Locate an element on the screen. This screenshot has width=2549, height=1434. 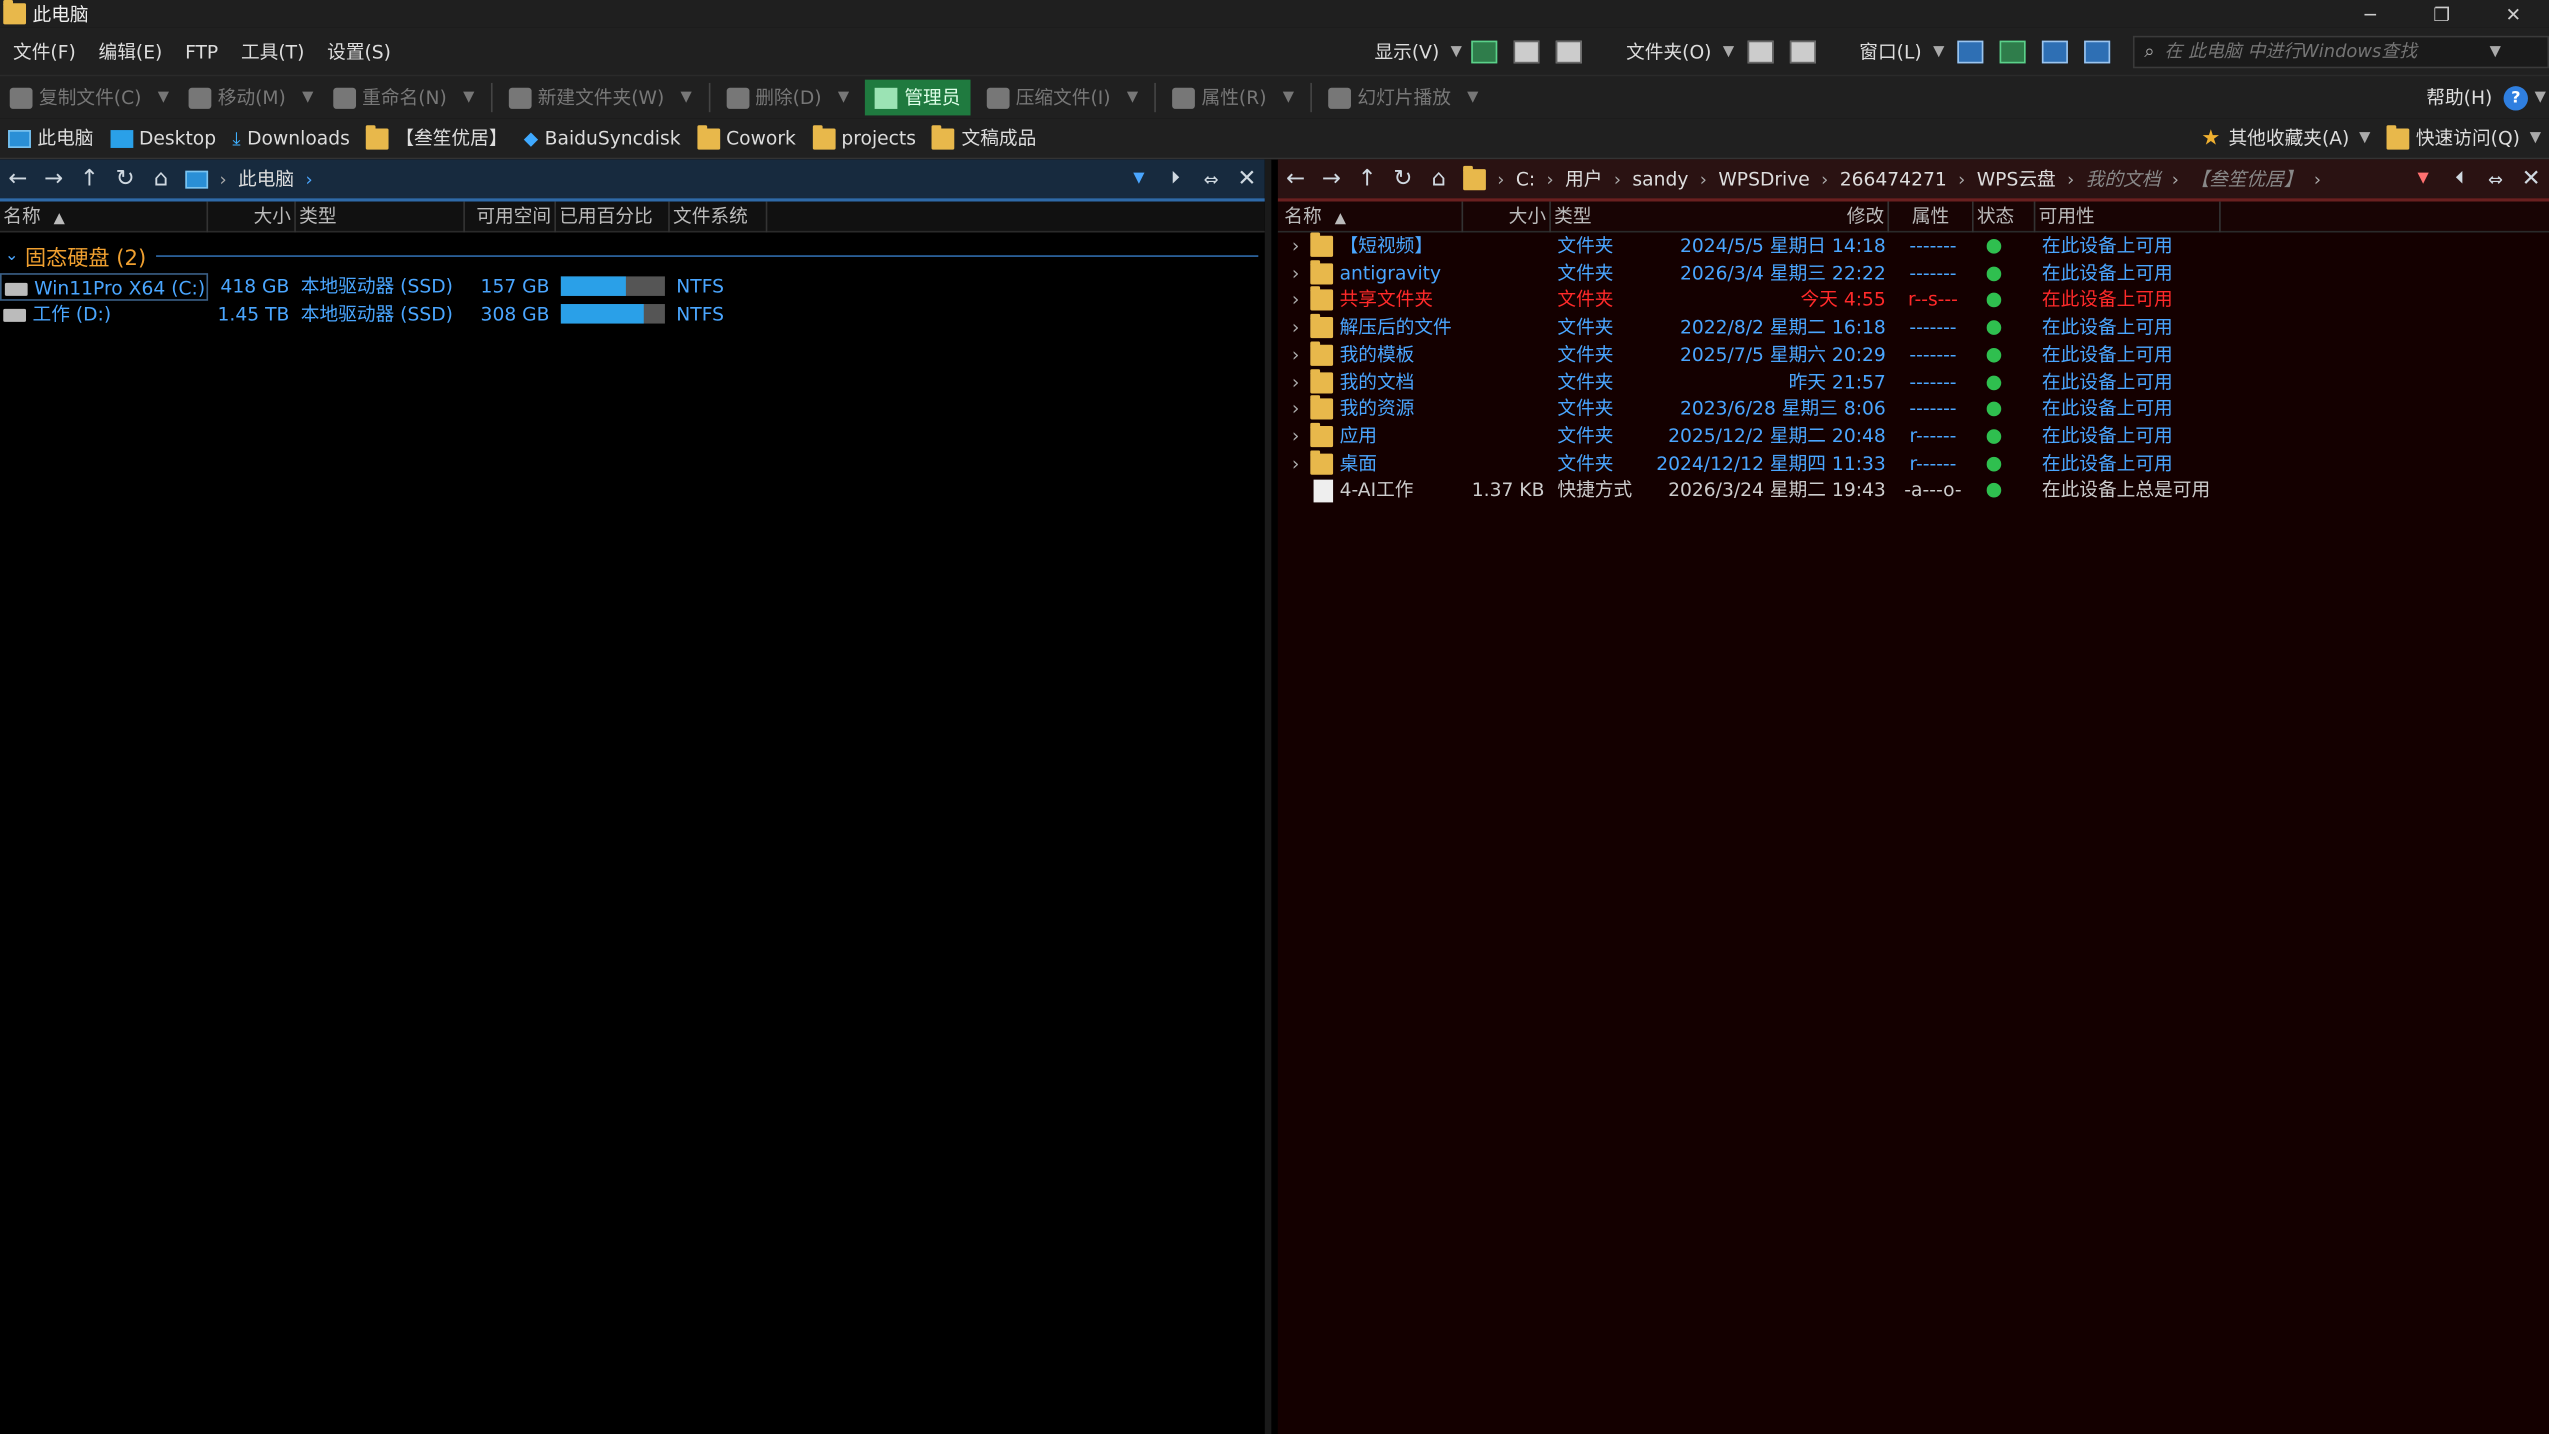
admin-button: 管理员 is located at coordinates (918, 97).